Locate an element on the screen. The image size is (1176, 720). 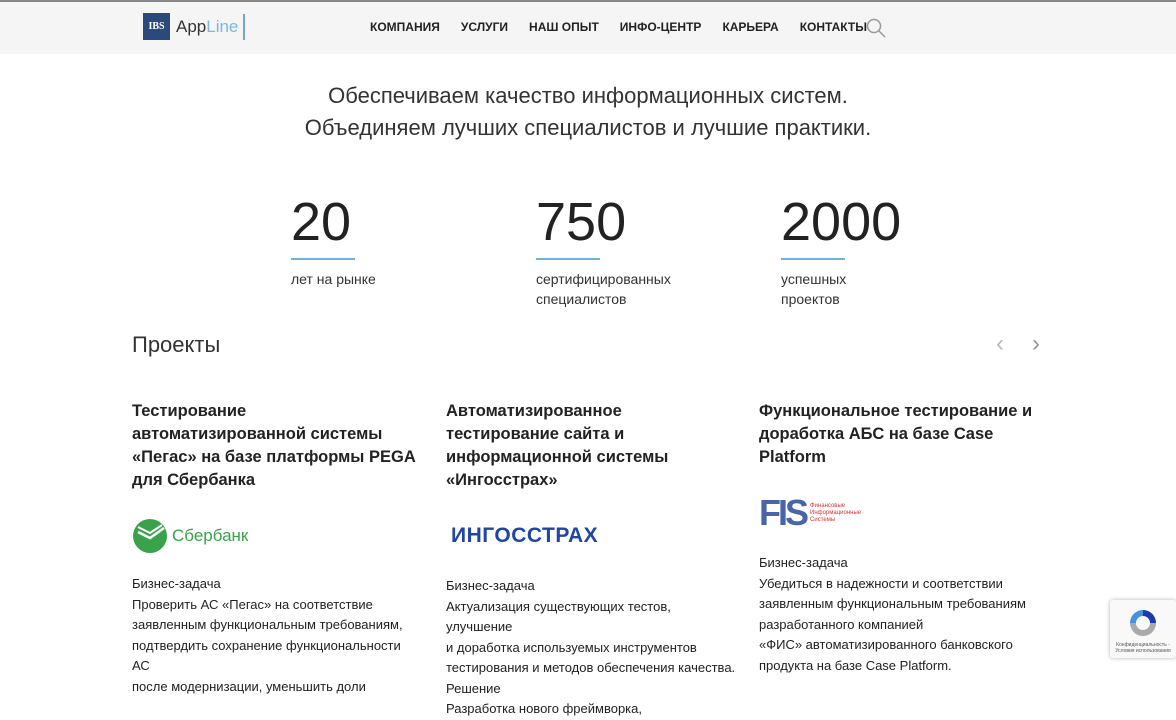
logo: IBS AppLine is located at coordinates (194, 26).